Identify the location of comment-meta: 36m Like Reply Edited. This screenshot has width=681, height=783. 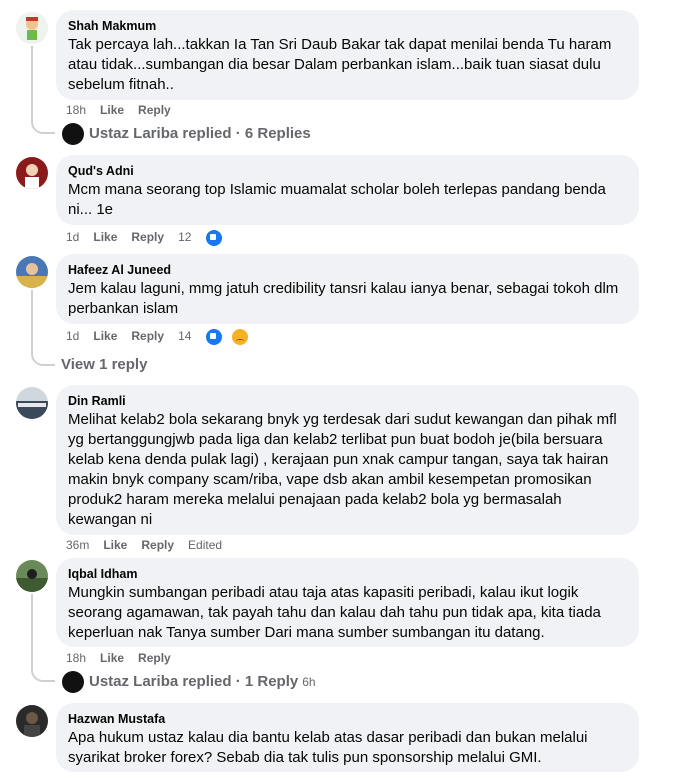
(151, 545).